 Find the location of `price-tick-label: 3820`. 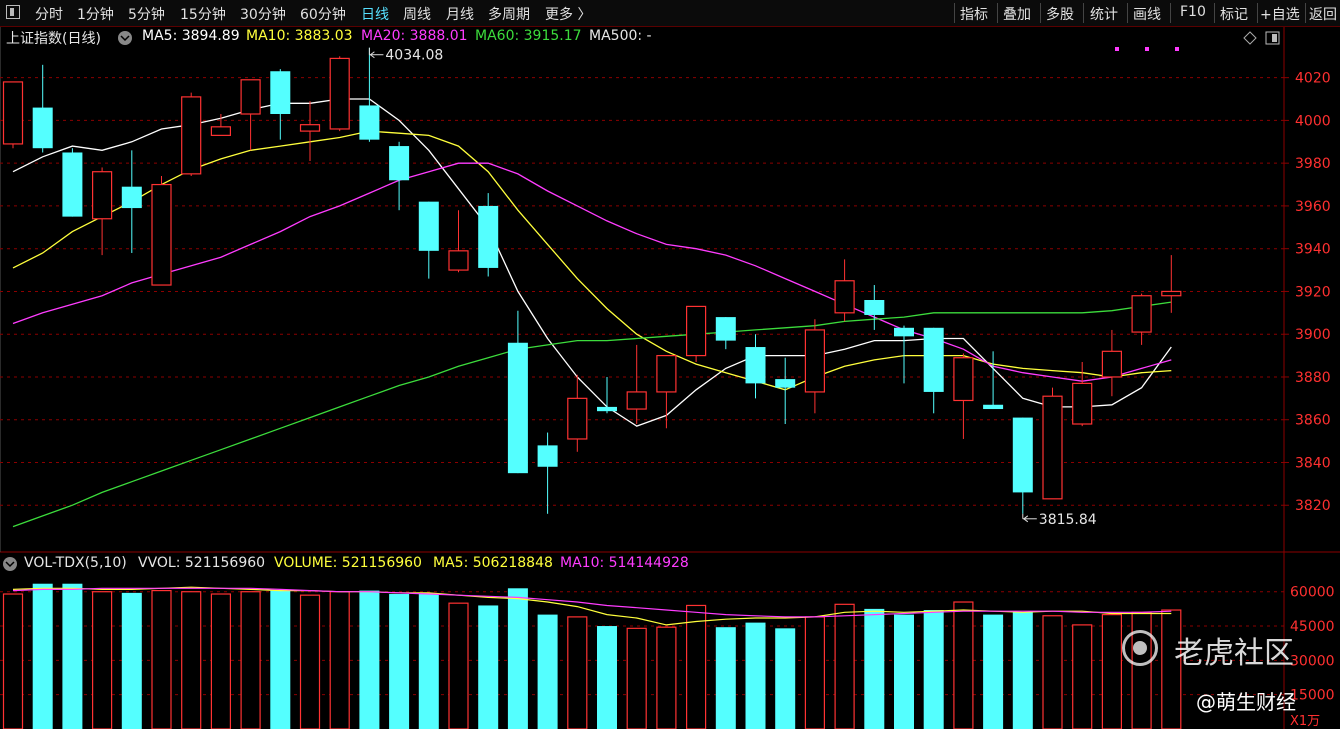

price-tick-label: 3820 is located at coordinates (1313, 506).